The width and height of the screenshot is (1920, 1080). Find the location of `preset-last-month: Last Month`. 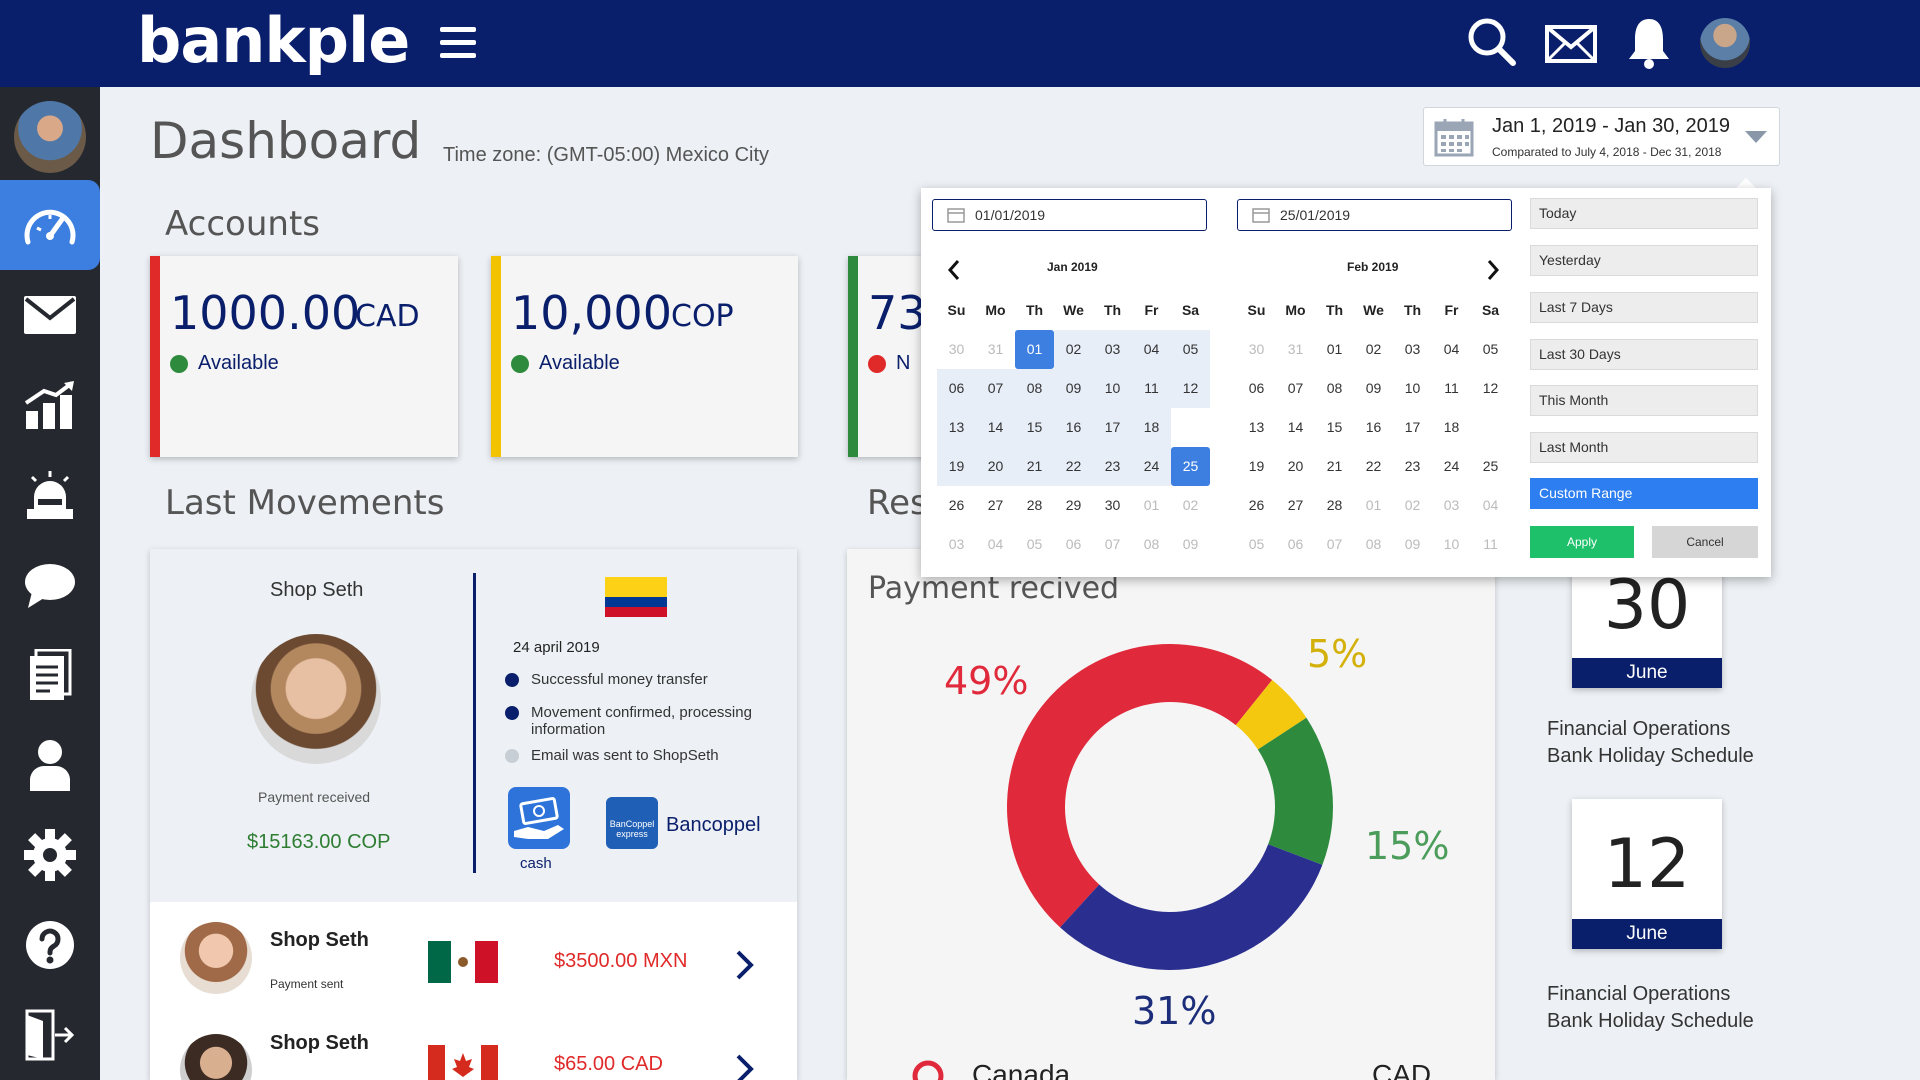

preset-last-month: Last Month is located at coordinates (1644, 447).